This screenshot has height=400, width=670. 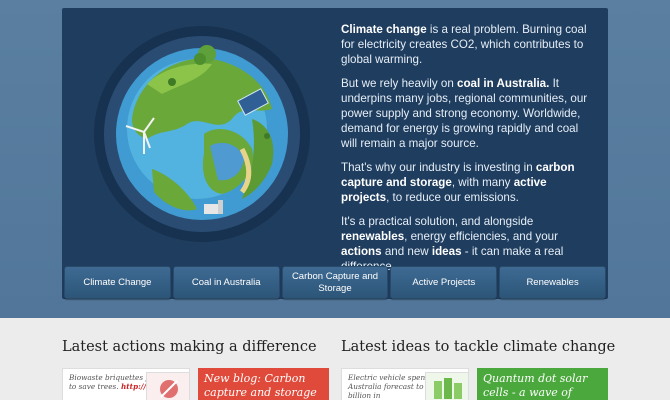 What do you see at coordinates (117, 282) in the screenshot?
I see `tab-climate-change: Climate Change` at bounding box center [117, 282].